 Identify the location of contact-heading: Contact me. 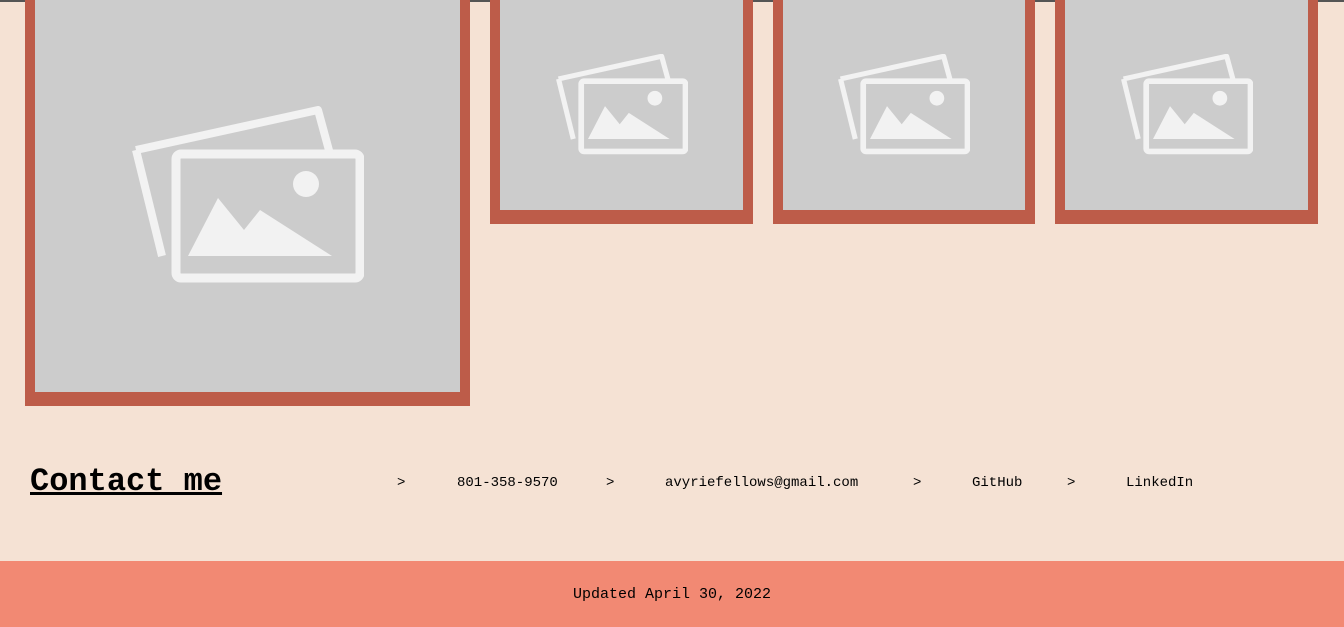
(126, 481).